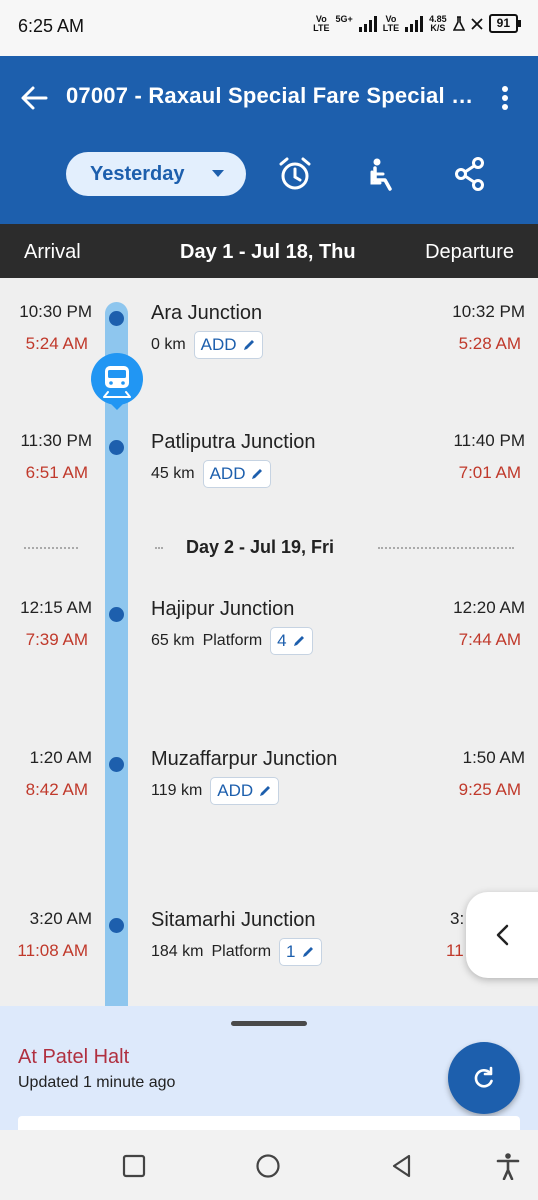 This screenshot has height=1200, width=538. What do you see at coordinates (489, 607) in the screenshot?
I see `scheduled-departure: 12:20 AM` at bounding box center [489, 607].